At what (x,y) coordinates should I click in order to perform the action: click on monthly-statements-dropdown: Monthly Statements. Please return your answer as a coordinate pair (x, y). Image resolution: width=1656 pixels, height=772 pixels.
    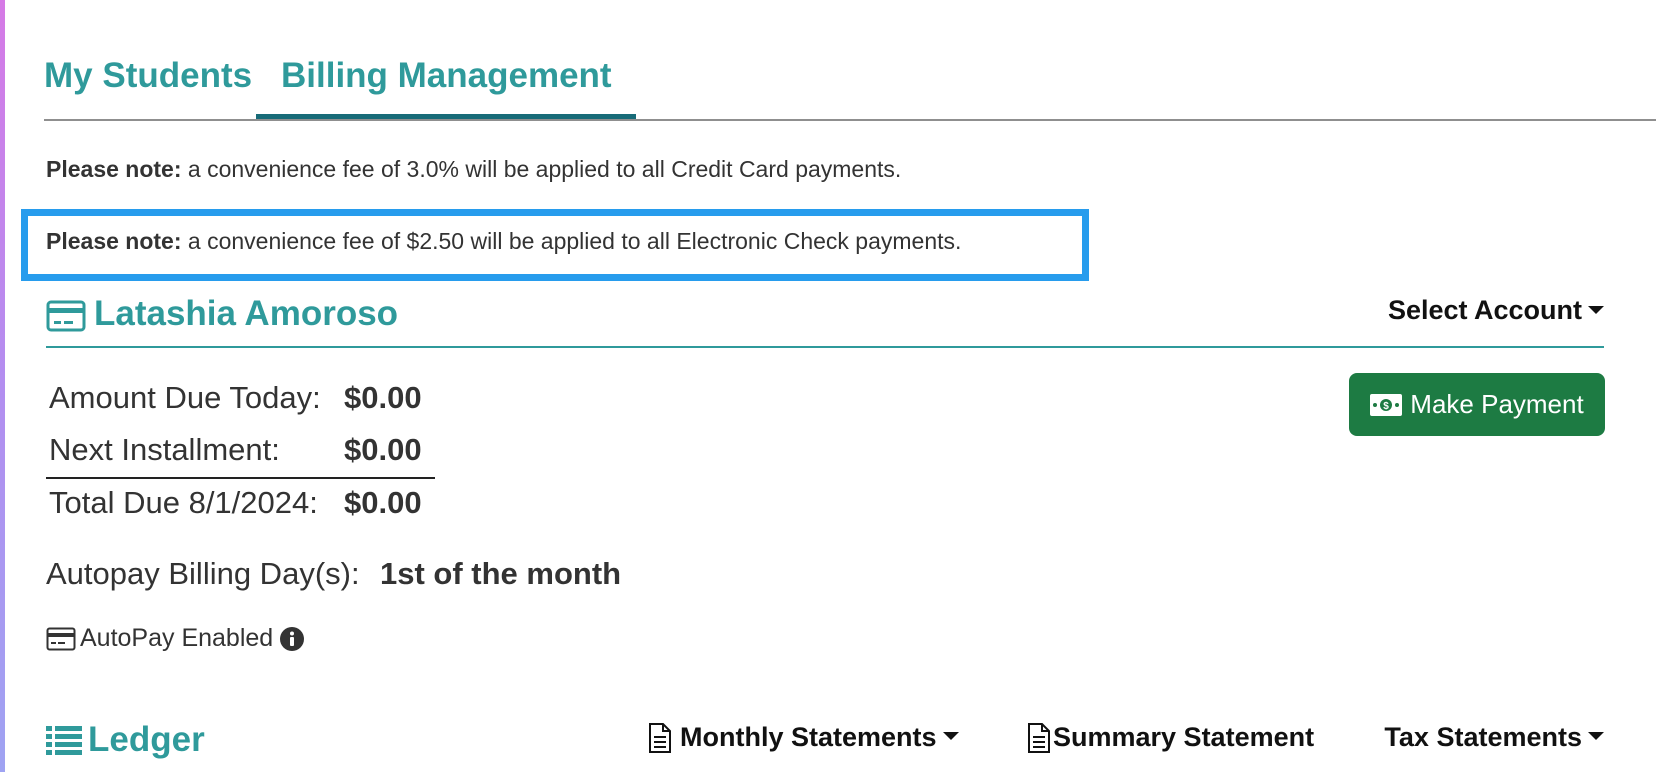
    Looking at the image, I should click on (803, 737).